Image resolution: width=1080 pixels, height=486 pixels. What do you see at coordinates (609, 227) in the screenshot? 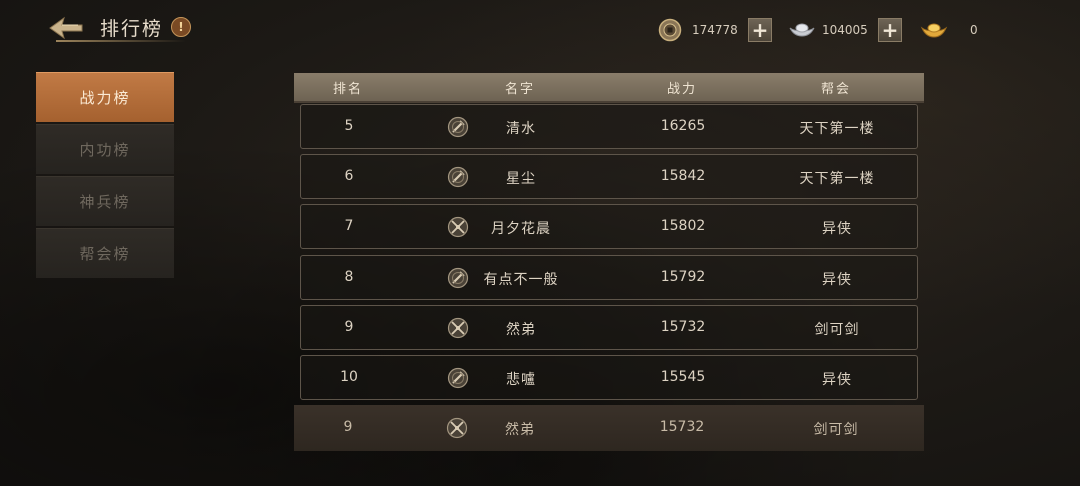
I see `table-row: 7 月夕花晨 15802 异侠` at bounding box center [609, 227].